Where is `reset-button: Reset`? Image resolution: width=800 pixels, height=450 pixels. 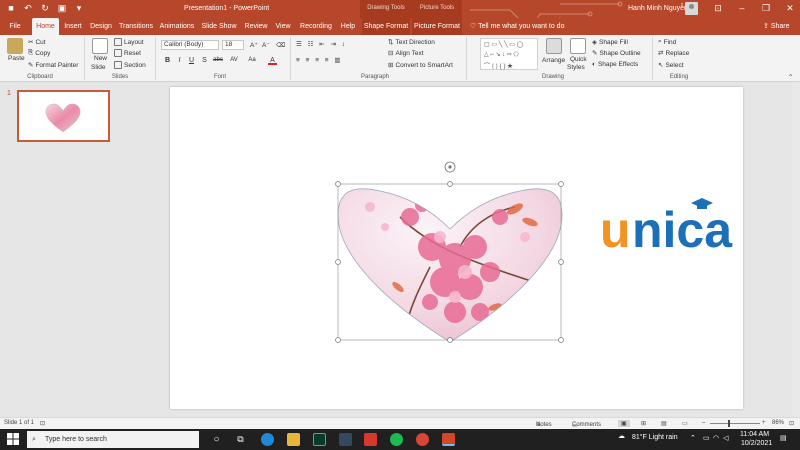
reset-button: Reset is located at coordinates (127, 53).